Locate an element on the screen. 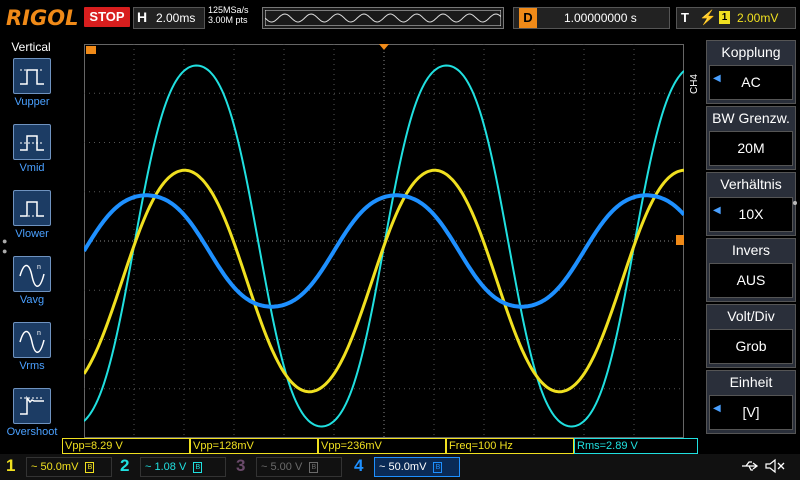 The image size is (800, 480). acquisition-info: 125MSa/s 3.00M pts is located at coordinates (228, 15).